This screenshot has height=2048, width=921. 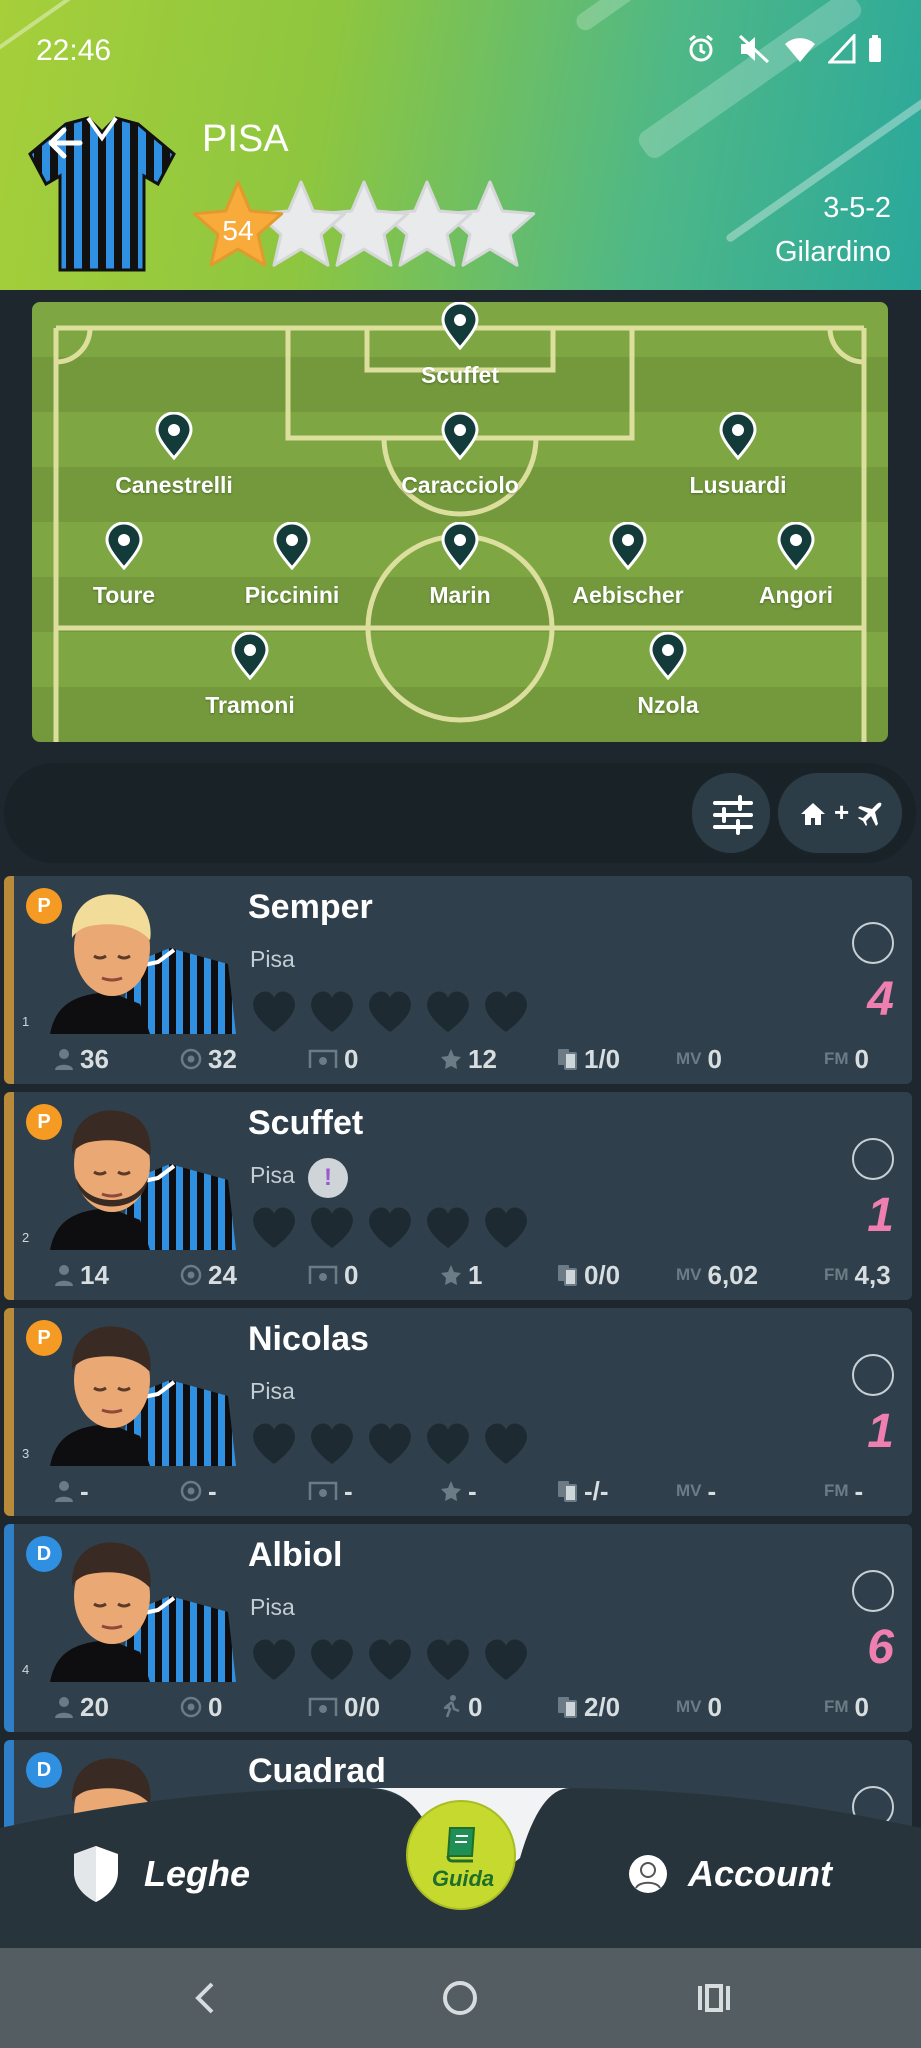 I want to click on stat-cards: 2/0, so click(x=588, y=1707).